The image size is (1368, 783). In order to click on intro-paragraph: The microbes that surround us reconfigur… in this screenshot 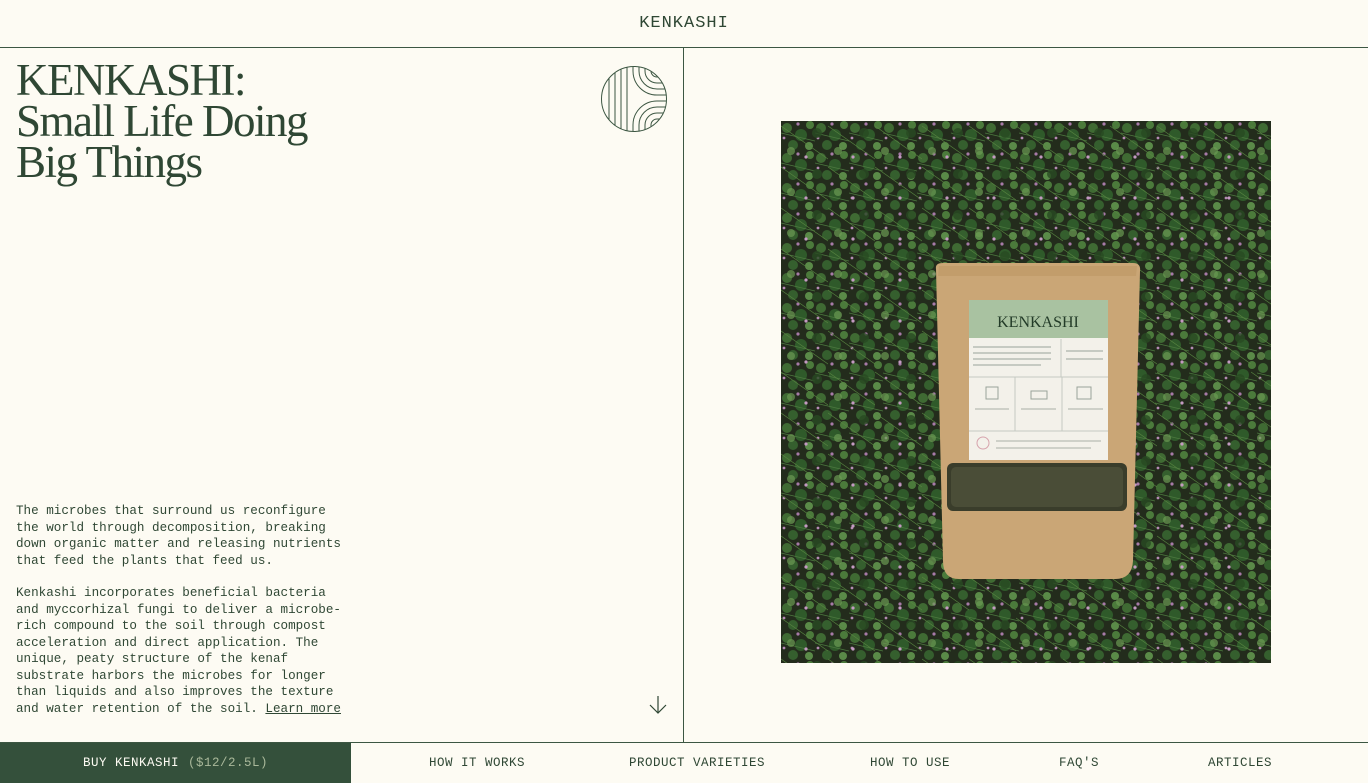, I will do `click(178, 536)`.